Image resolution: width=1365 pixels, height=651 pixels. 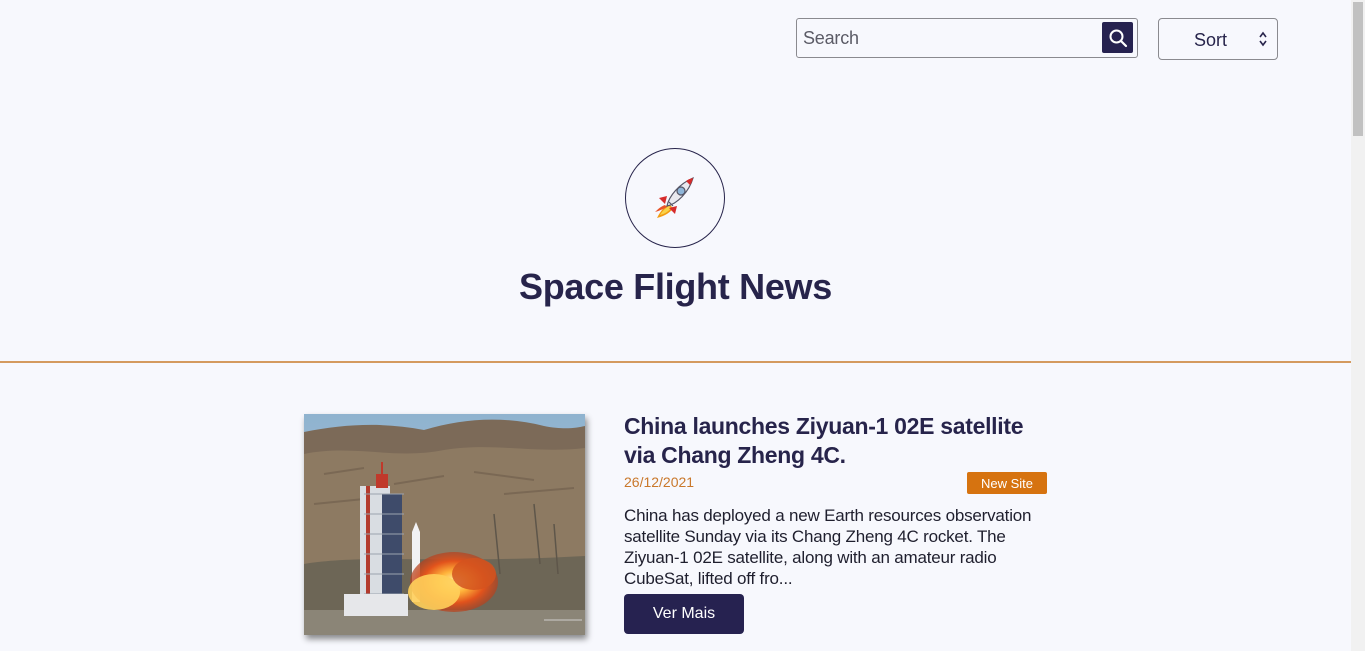 I want to click on see-more-button: Ver Mais, so click(x=684, y=614).